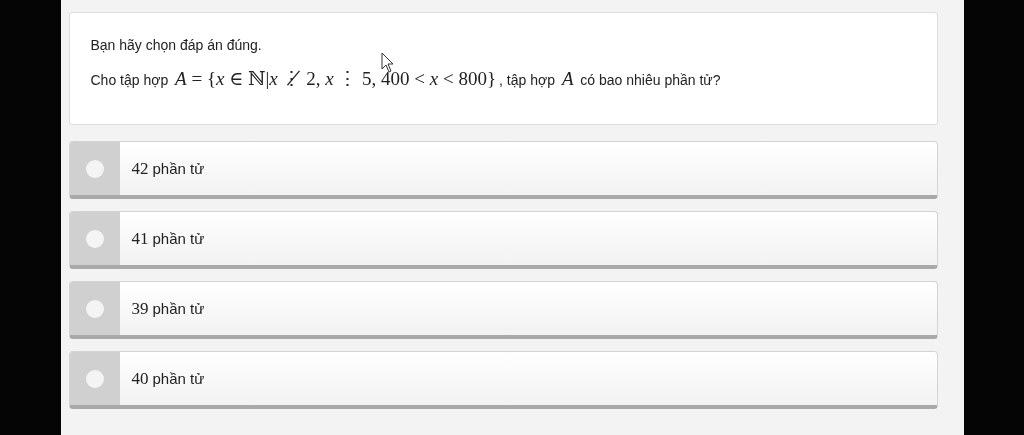 Image resolution: width=1024 pixels, height=435 pixels. Describe the element at coordinates (168, 238) in the screenshot. I see `option-label: 41 phần tử` at that location.